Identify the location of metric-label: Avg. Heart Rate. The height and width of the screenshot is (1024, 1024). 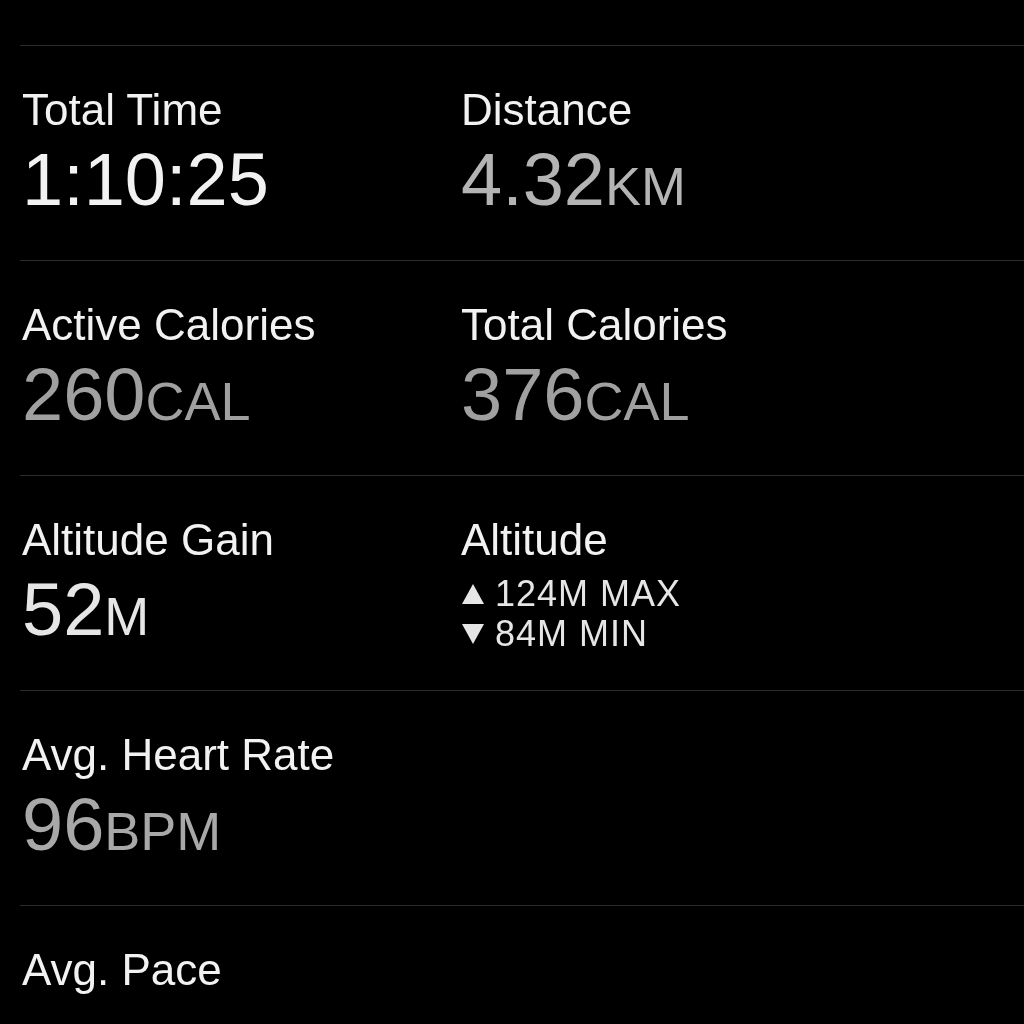
(178, 755).